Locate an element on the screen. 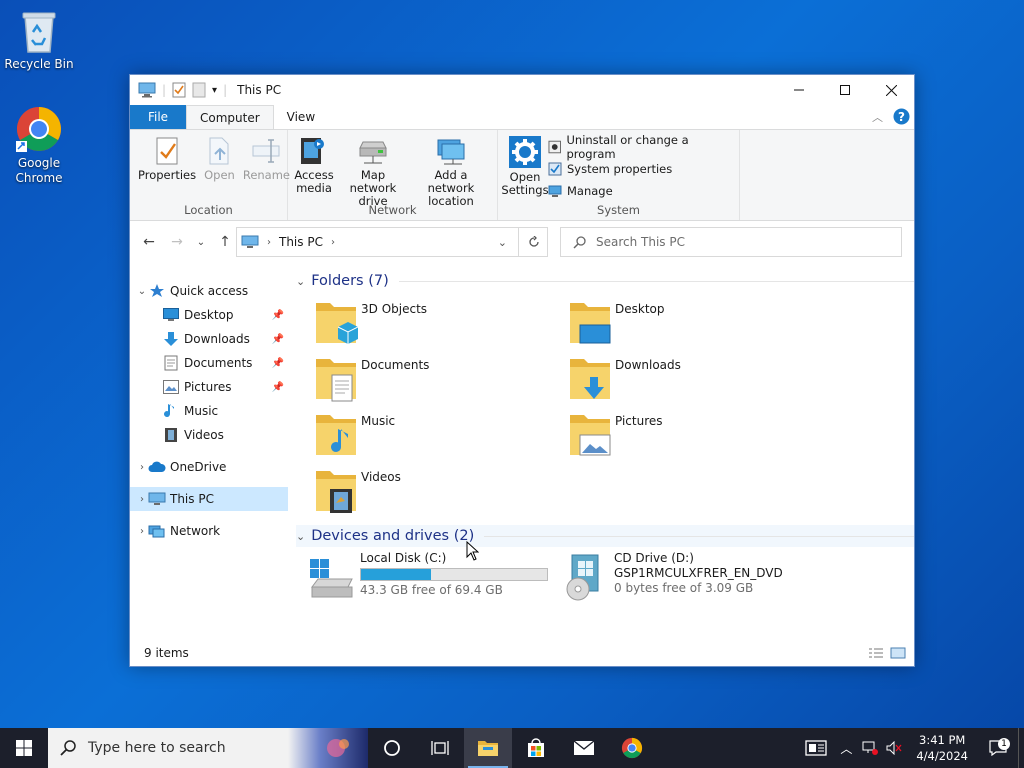  search-icon is located at coordinates (579, 242).